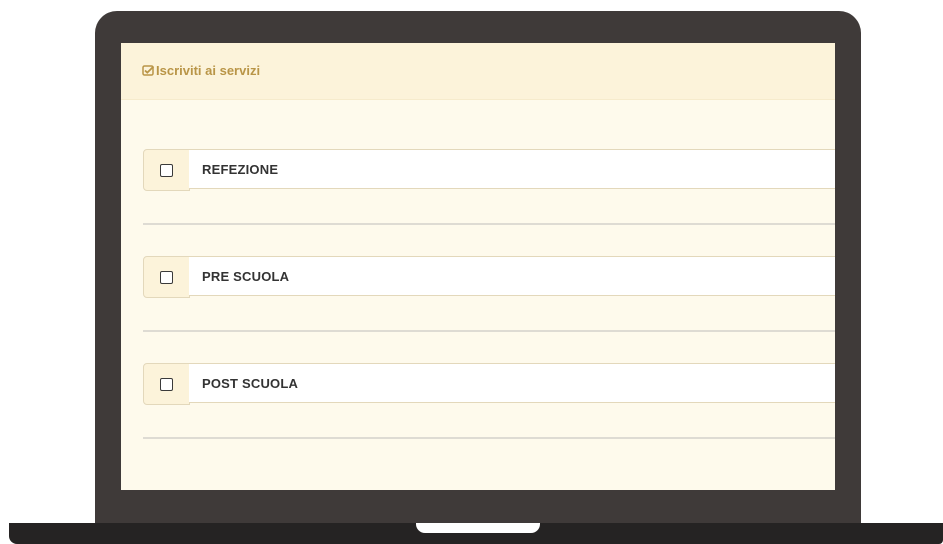  Describe the element at coordinates (208, 70) in the screenshot. I see `panel-title-text: Iscriviti ai servizi` at that location.